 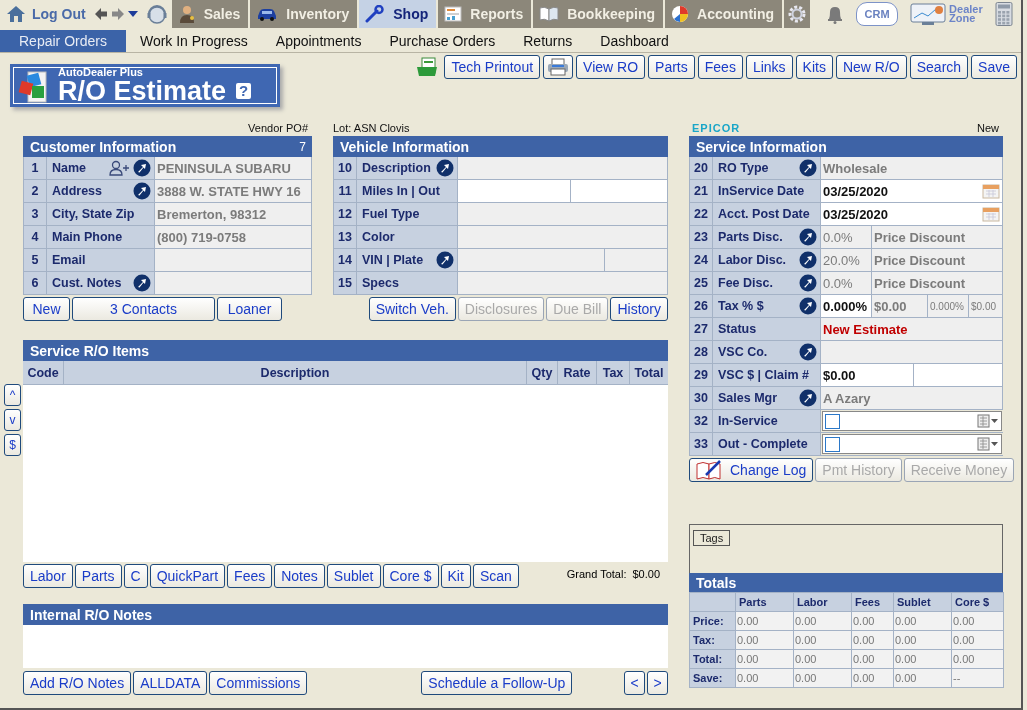 What do you see at coordinates (611, 67) in the screenshot?
I see `toolbar-button: View RO` at bounding box center [611, 67].